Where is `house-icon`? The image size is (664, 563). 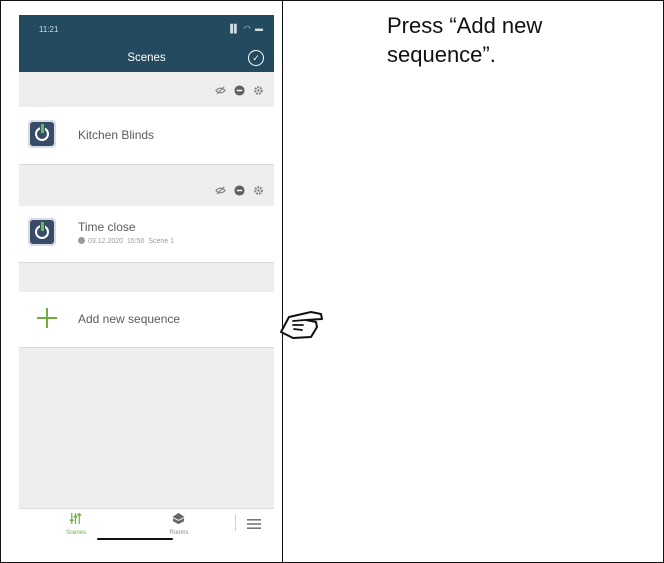 house-icon is located at coordinates (178, 518).